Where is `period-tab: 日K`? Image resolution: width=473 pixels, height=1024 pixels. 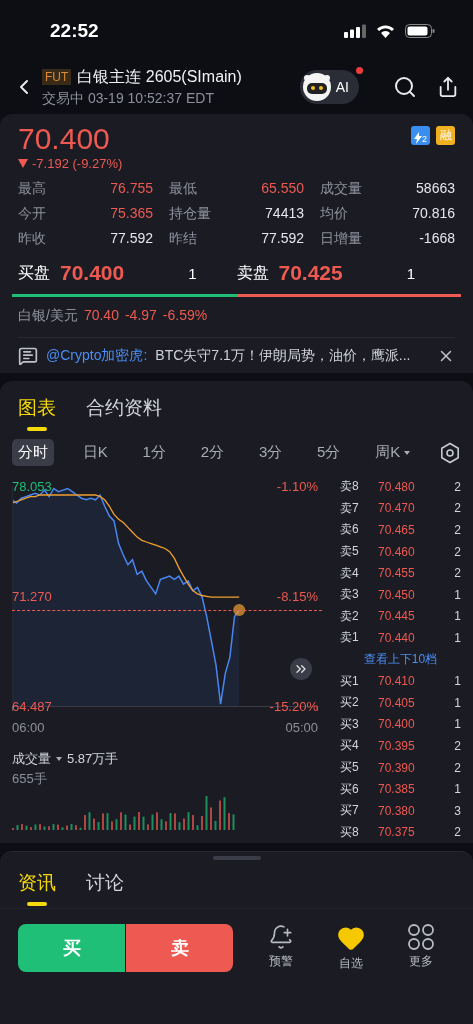 period-tab: 日K is located at coordinates (95, 452).